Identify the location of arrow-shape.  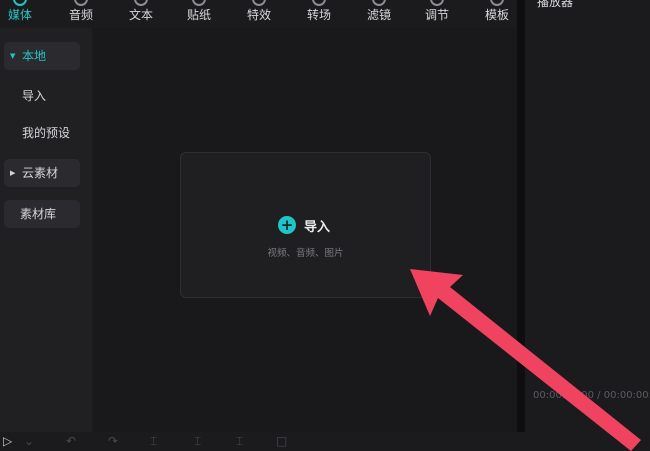
(525, 360).